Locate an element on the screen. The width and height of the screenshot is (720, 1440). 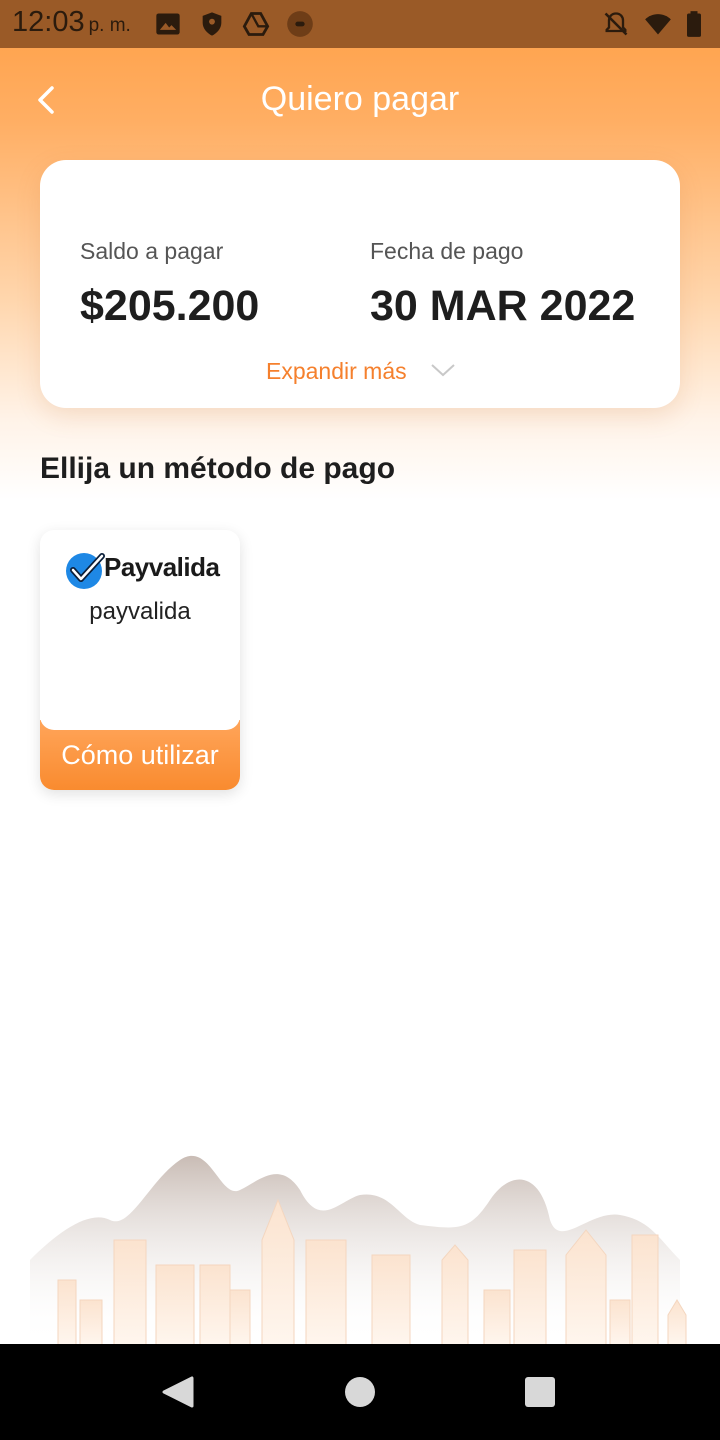
payvalida-logo-text: Payvalida is located at coordinates (162, 567).